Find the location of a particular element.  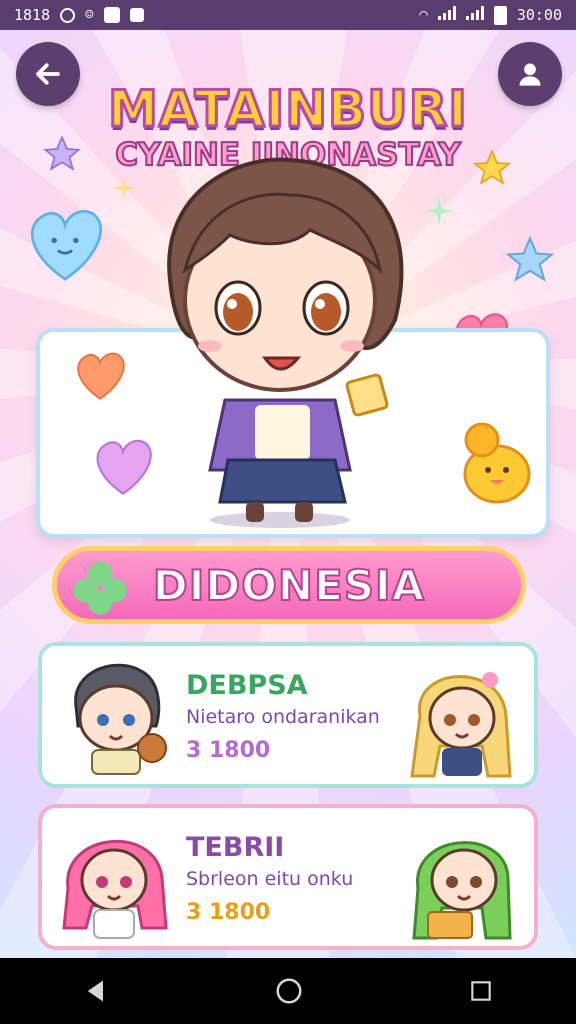

status-time-left: 1818 is located at coordinates (32, 15).